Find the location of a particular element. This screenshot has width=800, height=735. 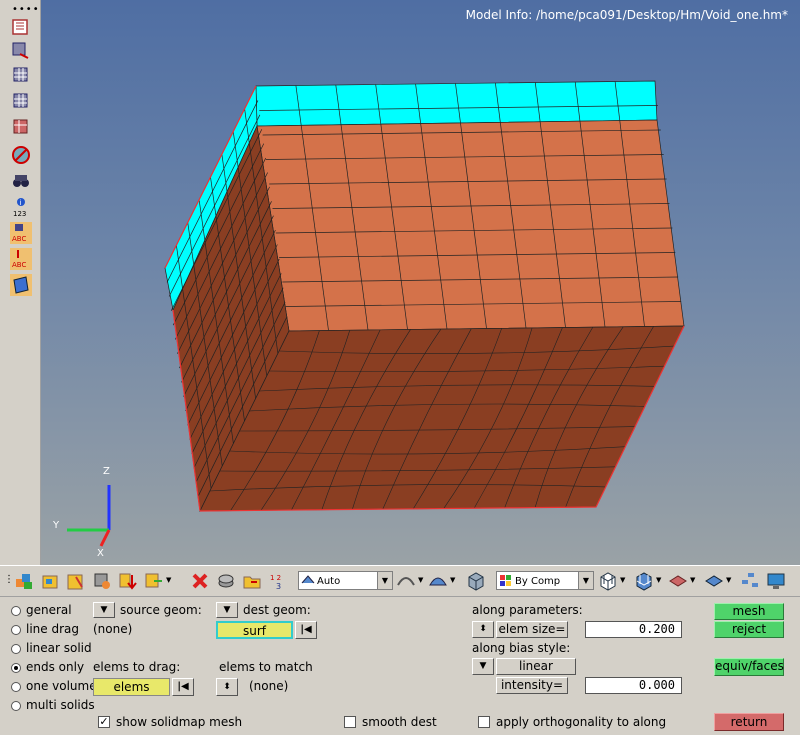

shaded-surface-icon is located at coordinates (406, 581).